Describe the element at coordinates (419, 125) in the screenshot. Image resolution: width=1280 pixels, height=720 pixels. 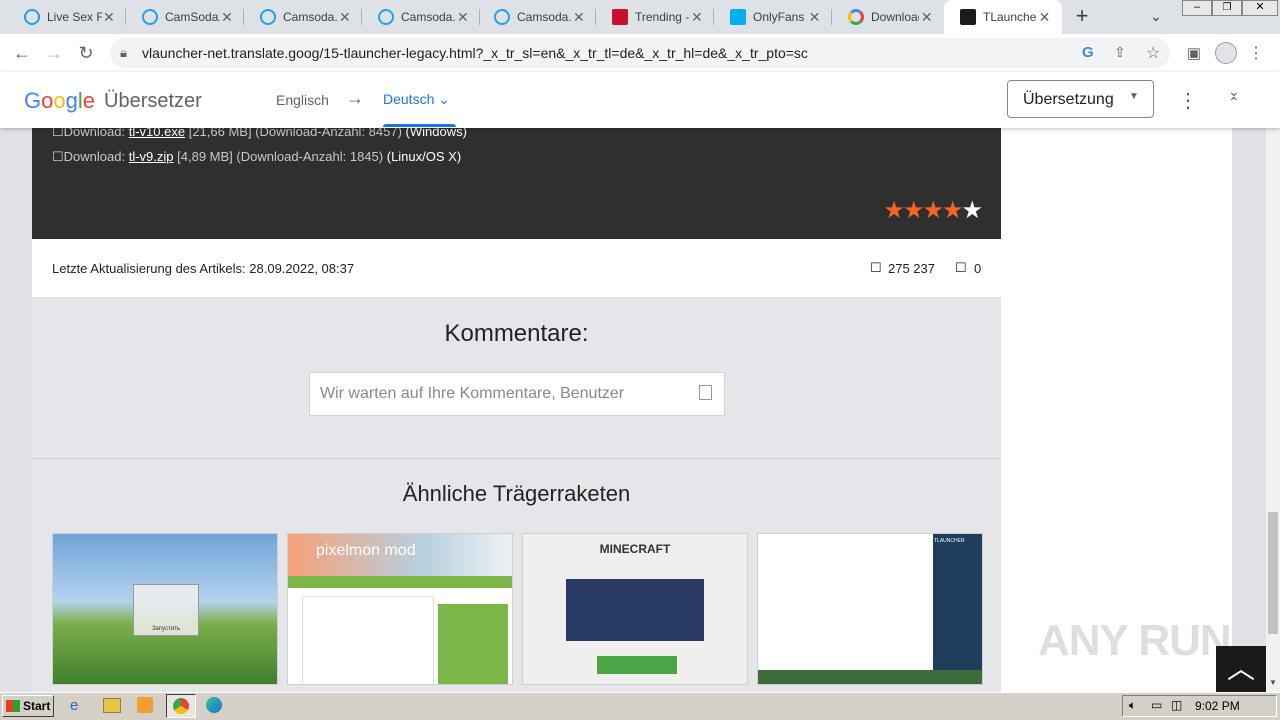
I see `active-language-indicator` at that location.